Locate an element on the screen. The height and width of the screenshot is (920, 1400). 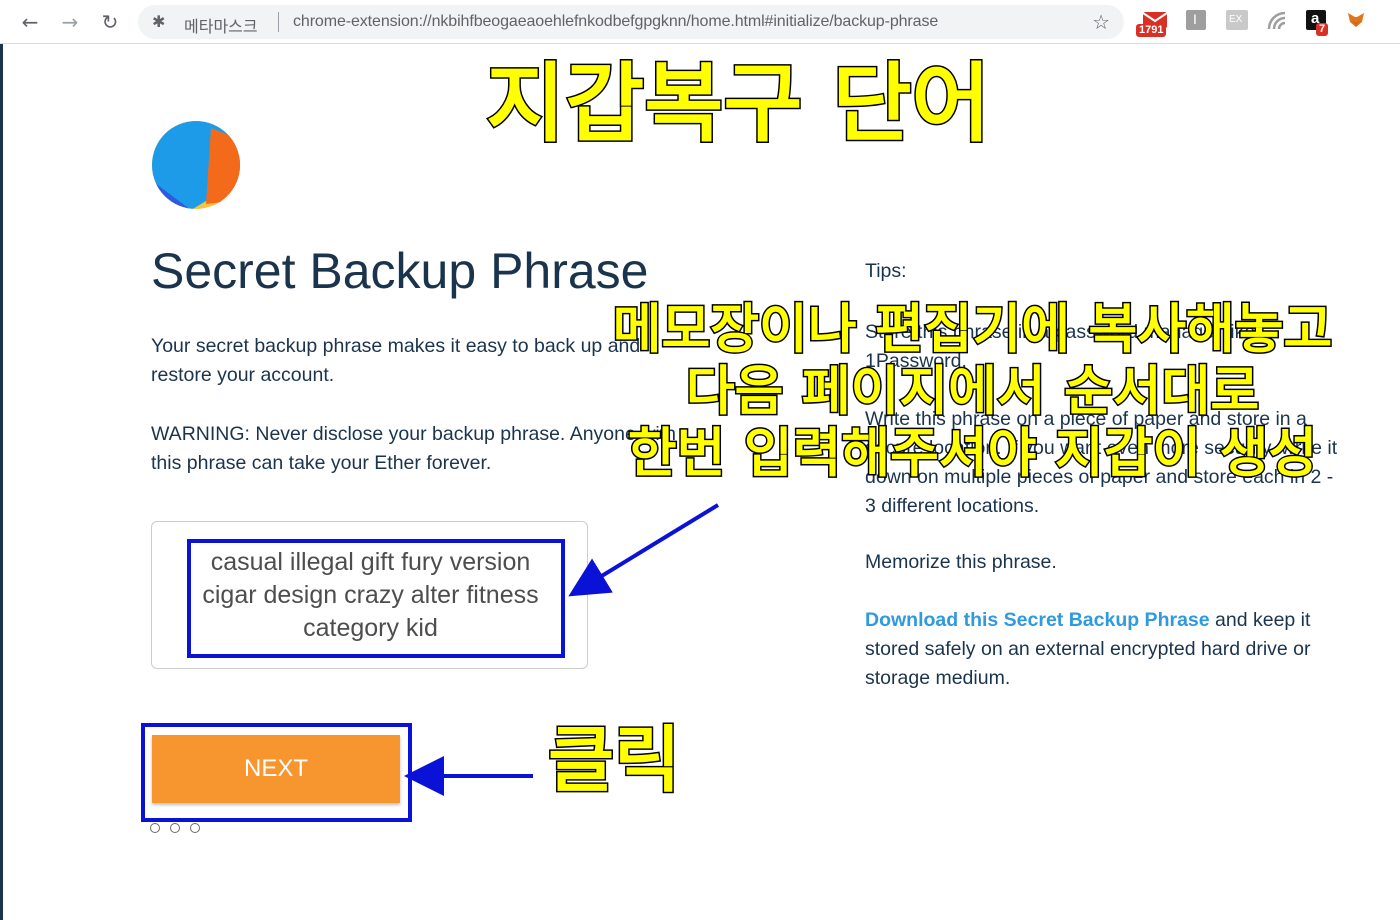
forward-arrow-icon: → is located at coordinates (70, 22).